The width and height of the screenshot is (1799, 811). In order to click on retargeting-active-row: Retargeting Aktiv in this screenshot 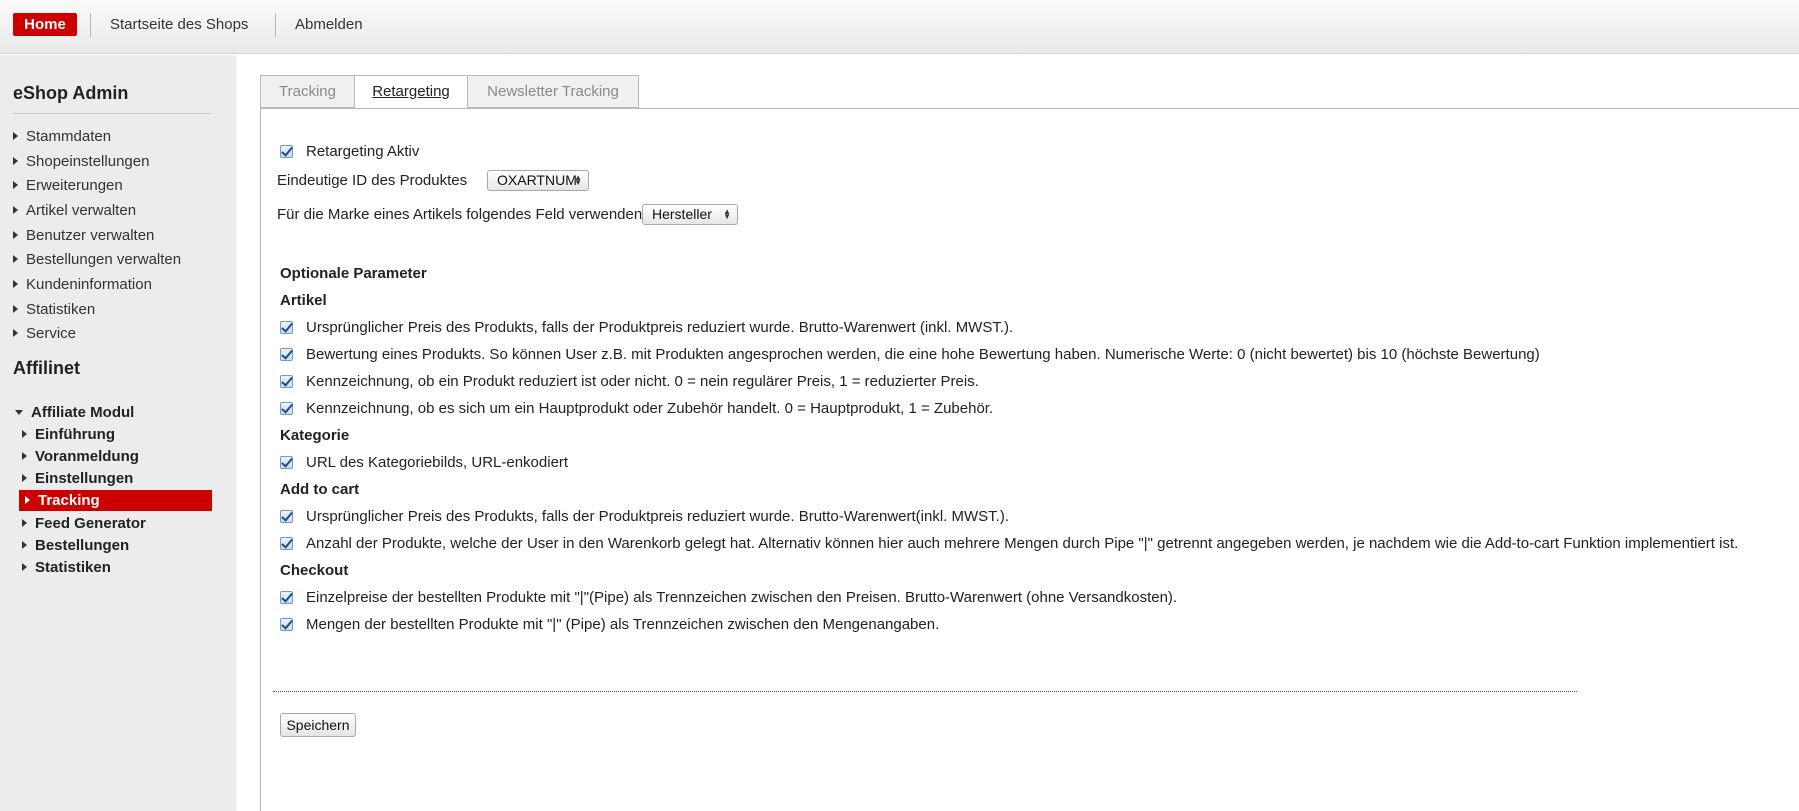, I will do `click(349, 151)`.